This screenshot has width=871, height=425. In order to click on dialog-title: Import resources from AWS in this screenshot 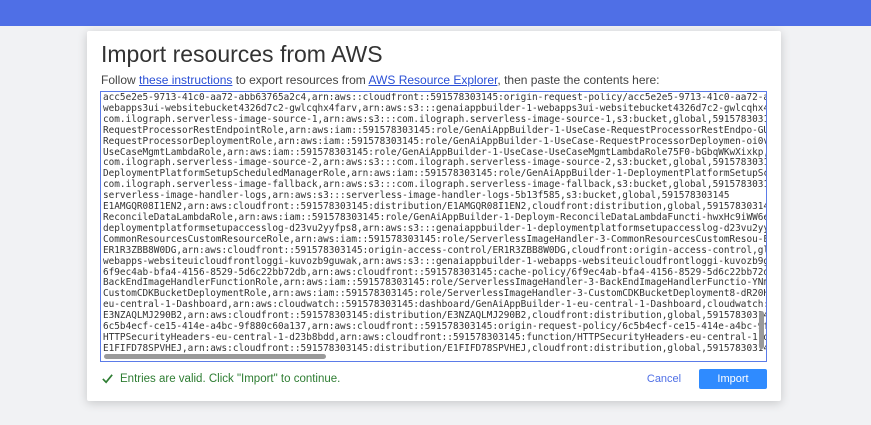, I will do `click(242, 54)`.